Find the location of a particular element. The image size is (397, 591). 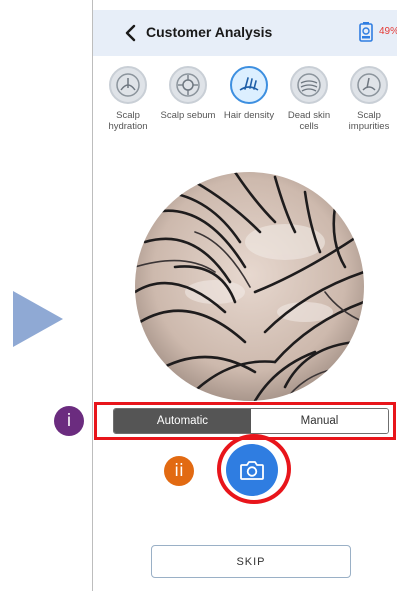

category-label: Scalp hydration is located at coordinates (128, 121).